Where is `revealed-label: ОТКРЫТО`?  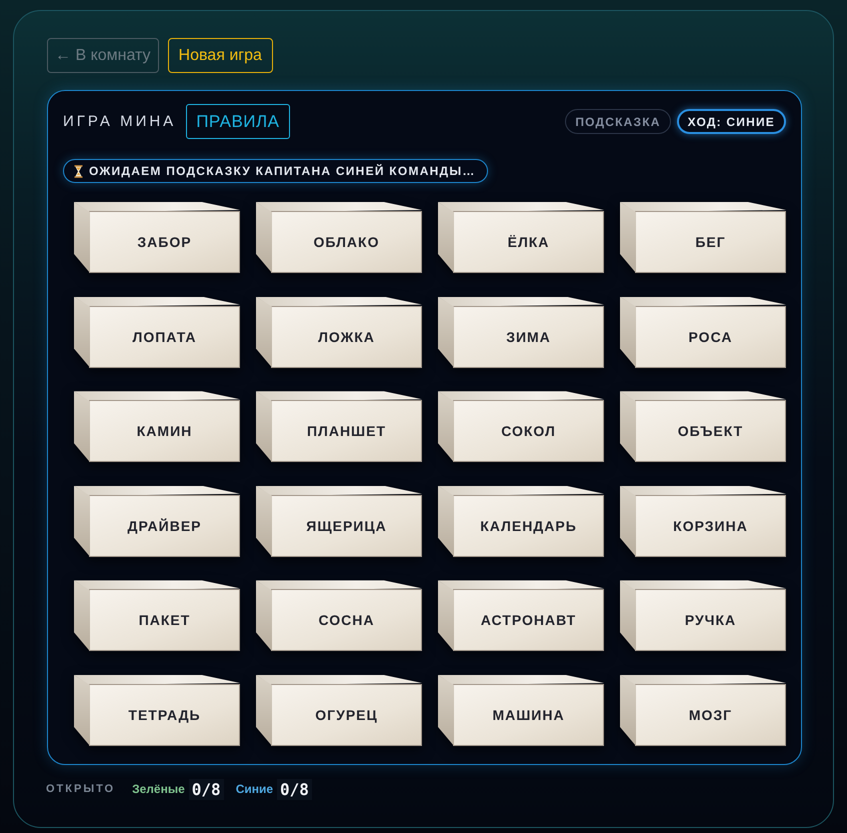 revealed-label: ОТКРЫТО is located at coordinates (81, 789).